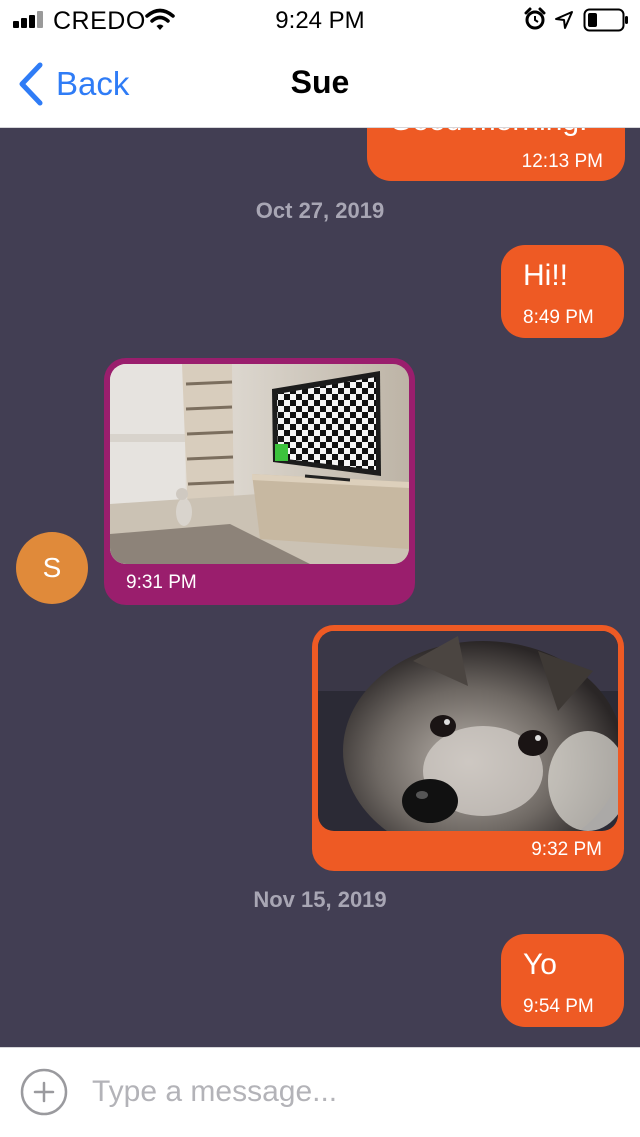 The width and height of the screenshot is (640, 1137). I want to click on message-input, so click(352, 1092).